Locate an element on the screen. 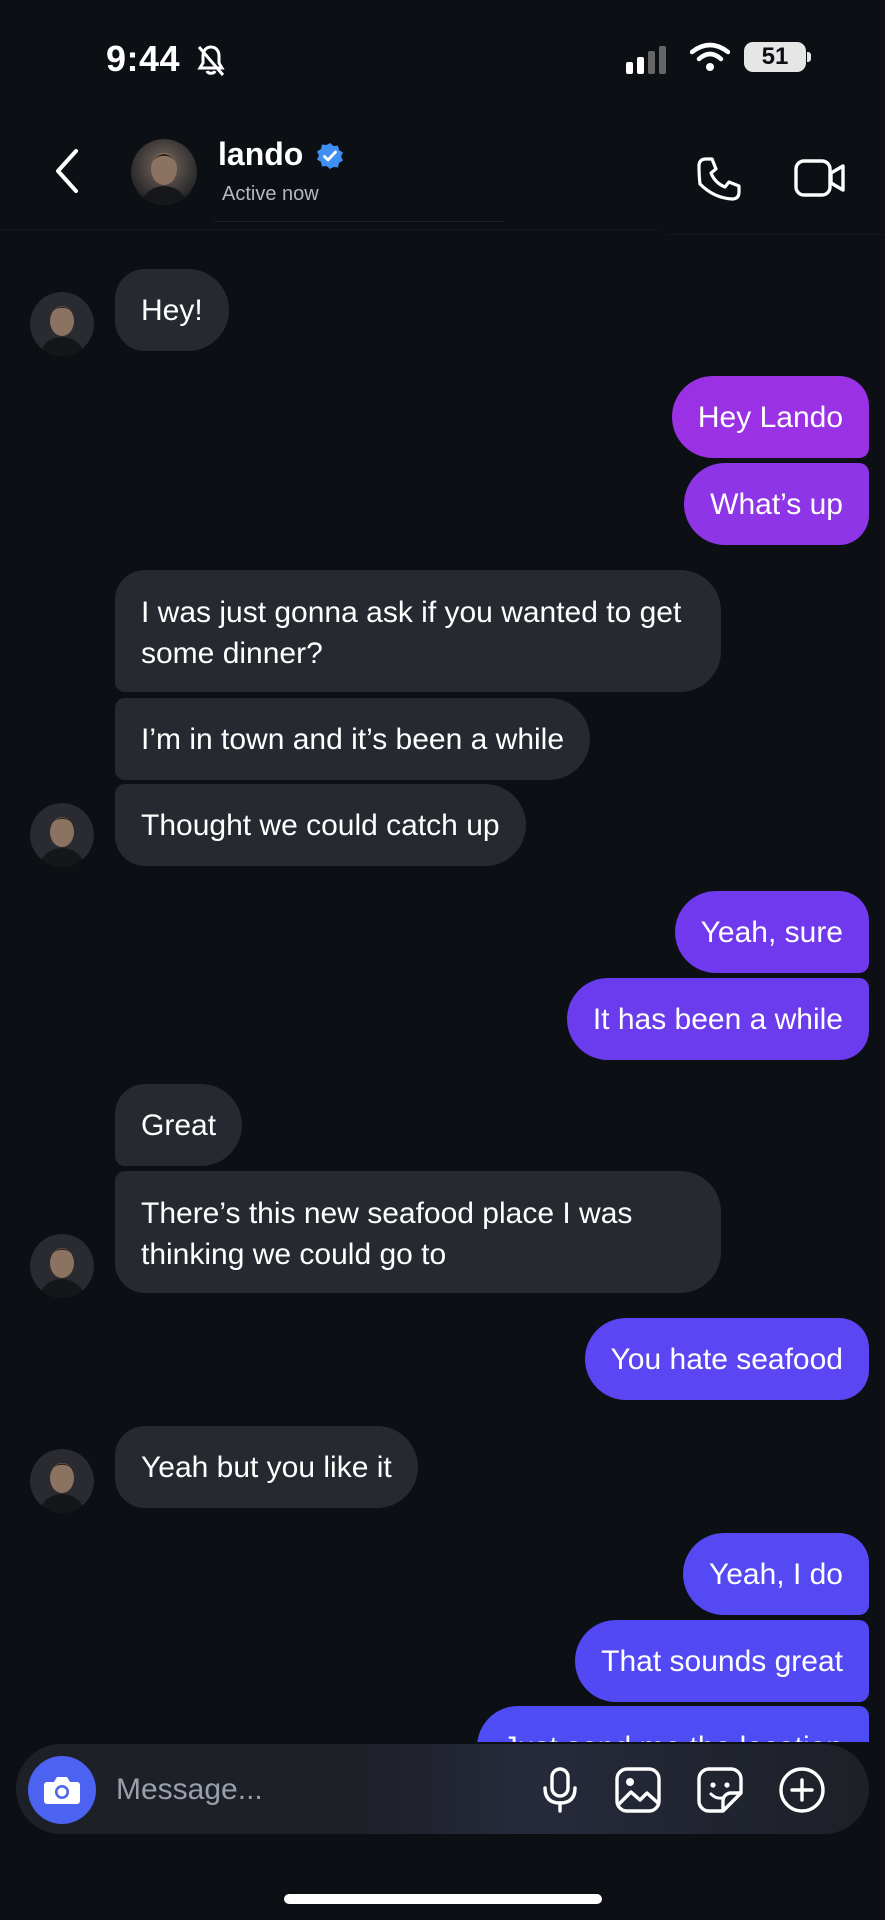 The height and width of the screenshot is (1920, 885). message-bubble-outgoing: Yeah, sure is located at coordinates (771, 932).